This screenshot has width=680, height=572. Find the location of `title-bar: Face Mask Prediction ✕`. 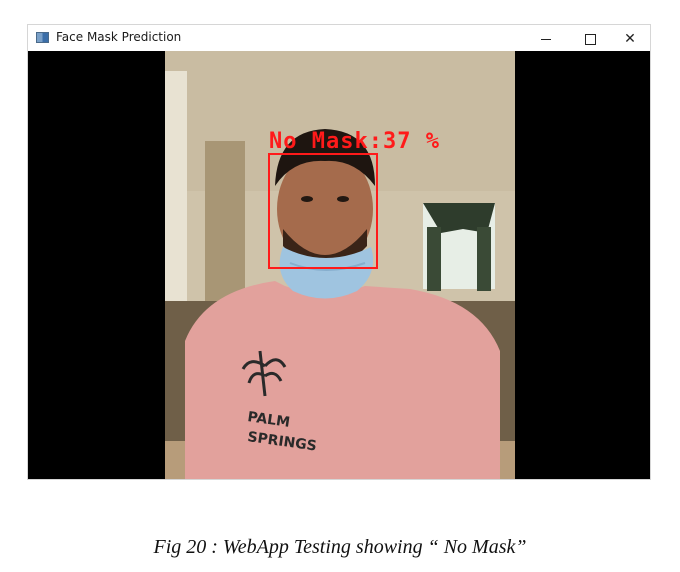

title-bar: Face Mask Prediction ✕ is located at coordinates (339, 38).